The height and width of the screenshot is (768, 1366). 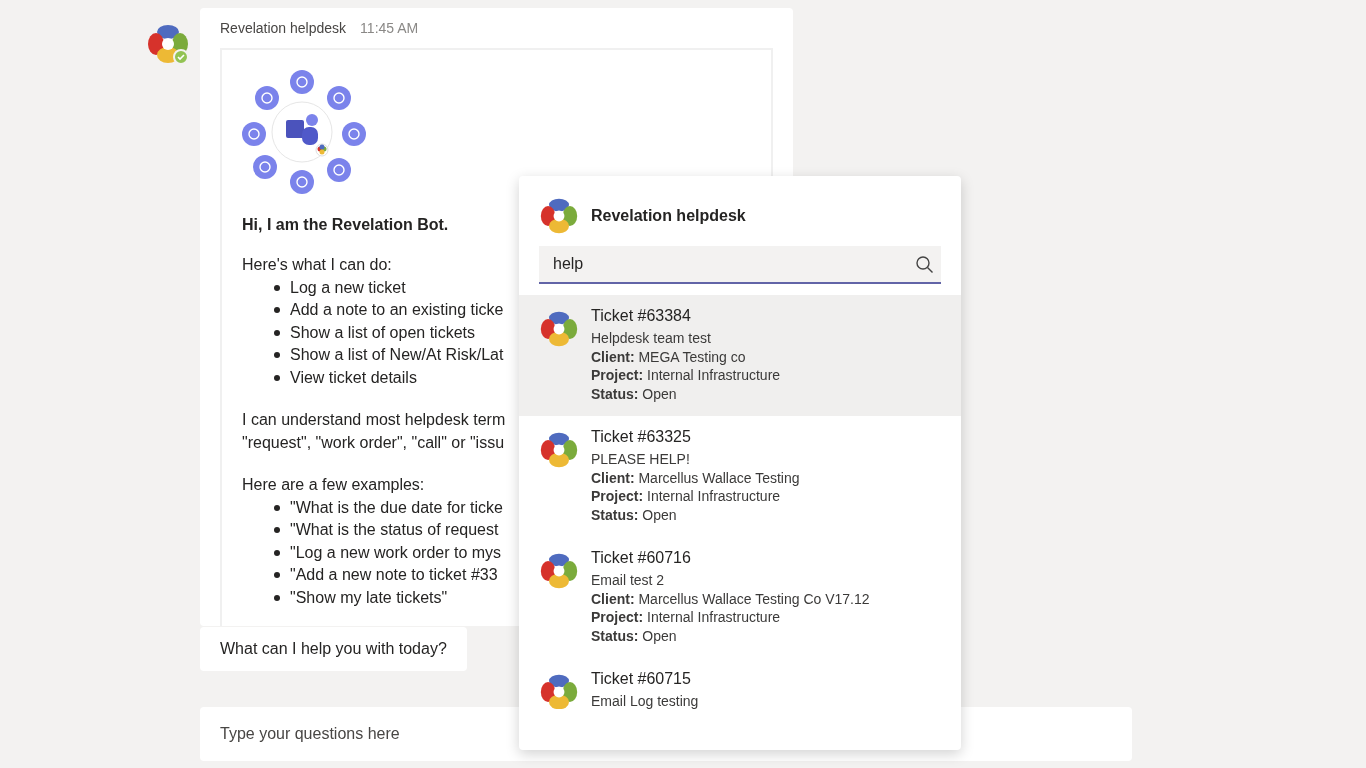 What do you see at coordinates (374, 420) in the screenshot?
I see `terms-text-line: I can understand most helpdesk term` at bounding box center [374, 420].